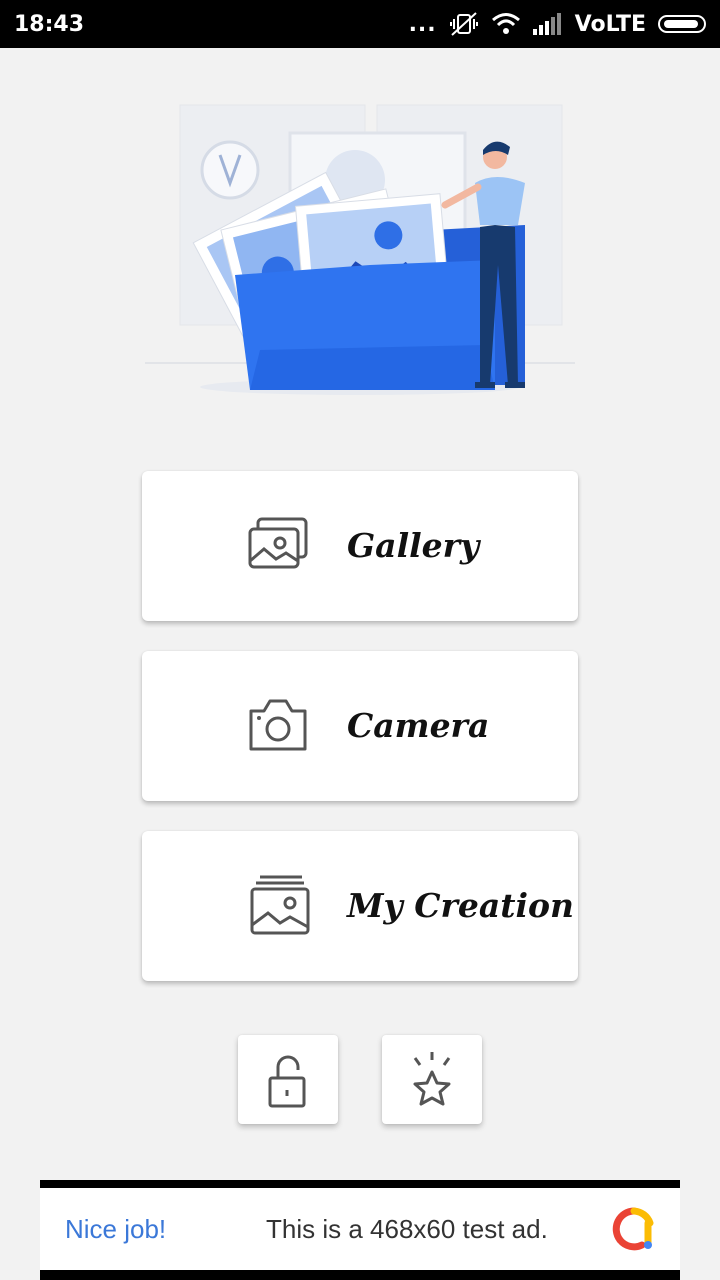 The height and width of the screenshot is (1280, 720). I want to click on unlock-button, so click(288, 1079).